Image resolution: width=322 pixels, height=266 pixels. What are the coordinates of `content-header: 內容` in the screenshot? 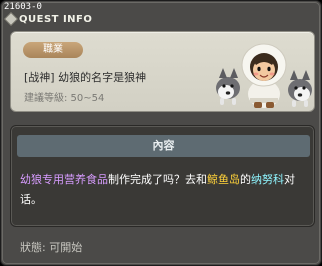 It's located at (163, 146).